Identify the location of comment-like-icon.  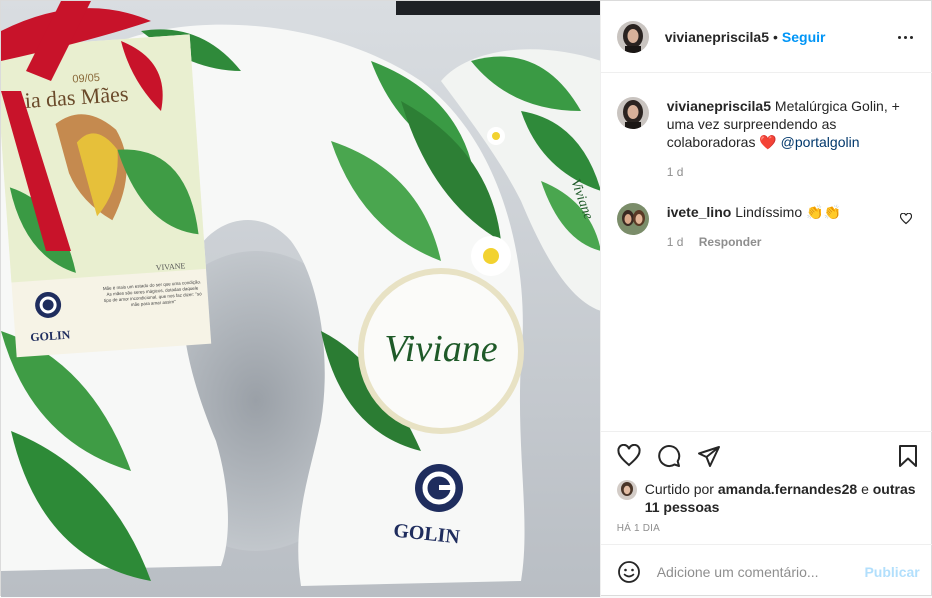
(905, 220).